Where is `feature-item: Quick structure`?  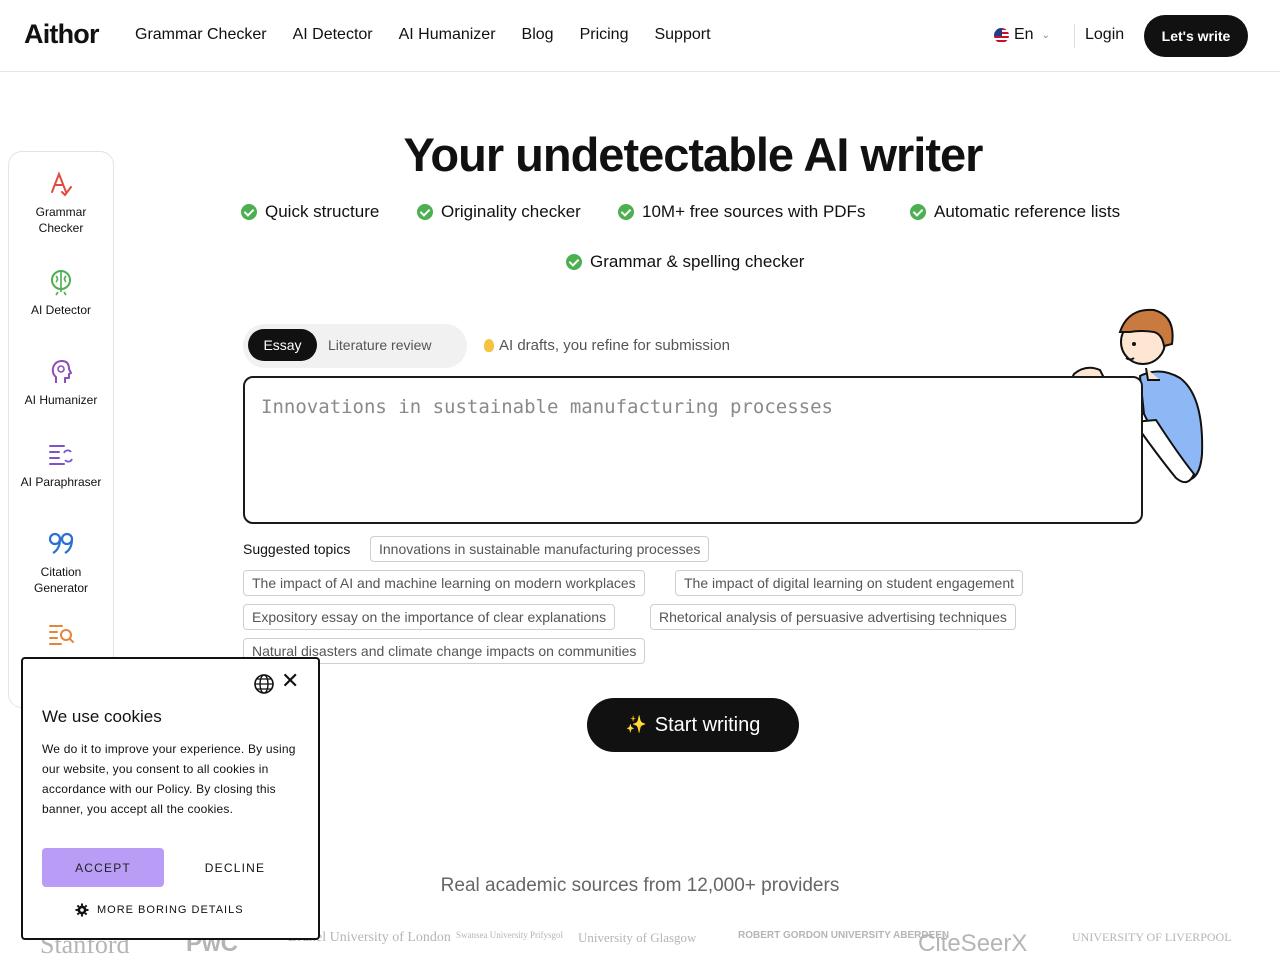
feature-item: Quick structure is located at coordinates (310, 212).